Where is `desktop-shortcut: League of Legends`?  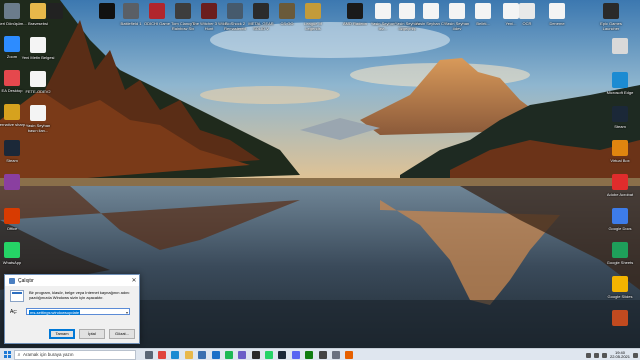 desktop-shortcut: League of Legends is located at coordinates (313, 17).